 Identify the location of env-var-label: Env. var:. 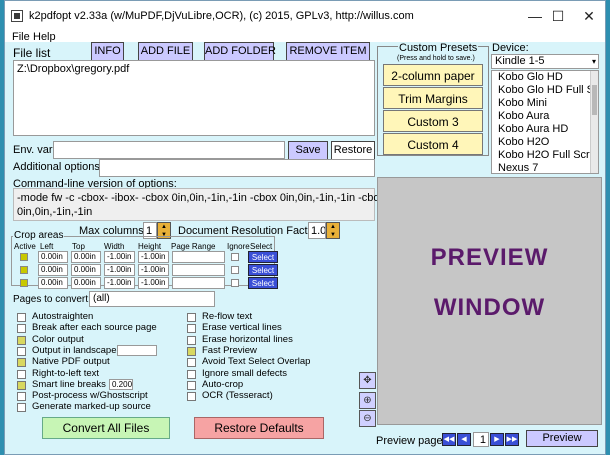
(34, 150).